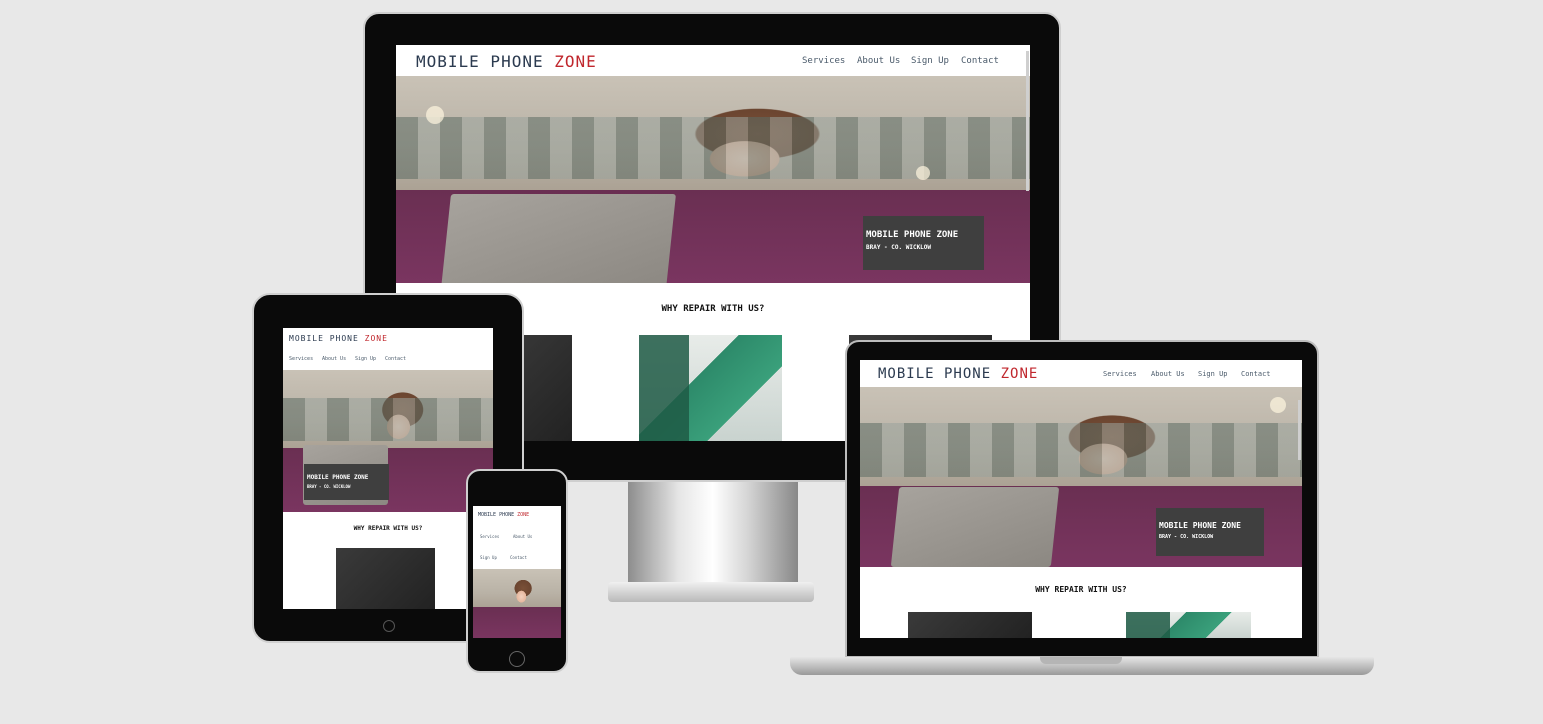  Describe the element at coordinates (713, 179) in the screenshot. I see `hero-image: MOBILE PHONE ZONE BRAY - CO. WICKLOW` at that location.